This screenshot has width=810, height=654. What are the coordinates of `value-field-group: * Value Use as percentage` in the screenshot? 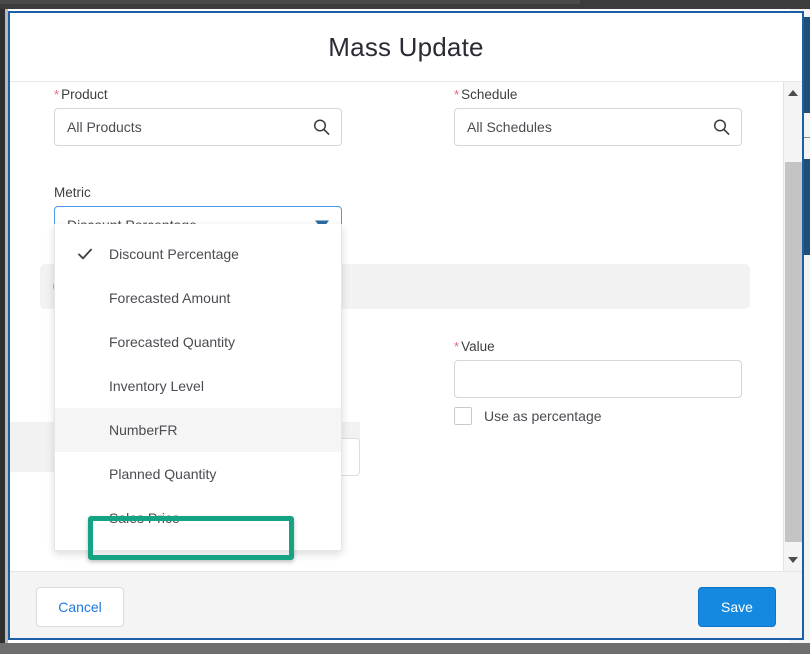 It's located at (598, 382).